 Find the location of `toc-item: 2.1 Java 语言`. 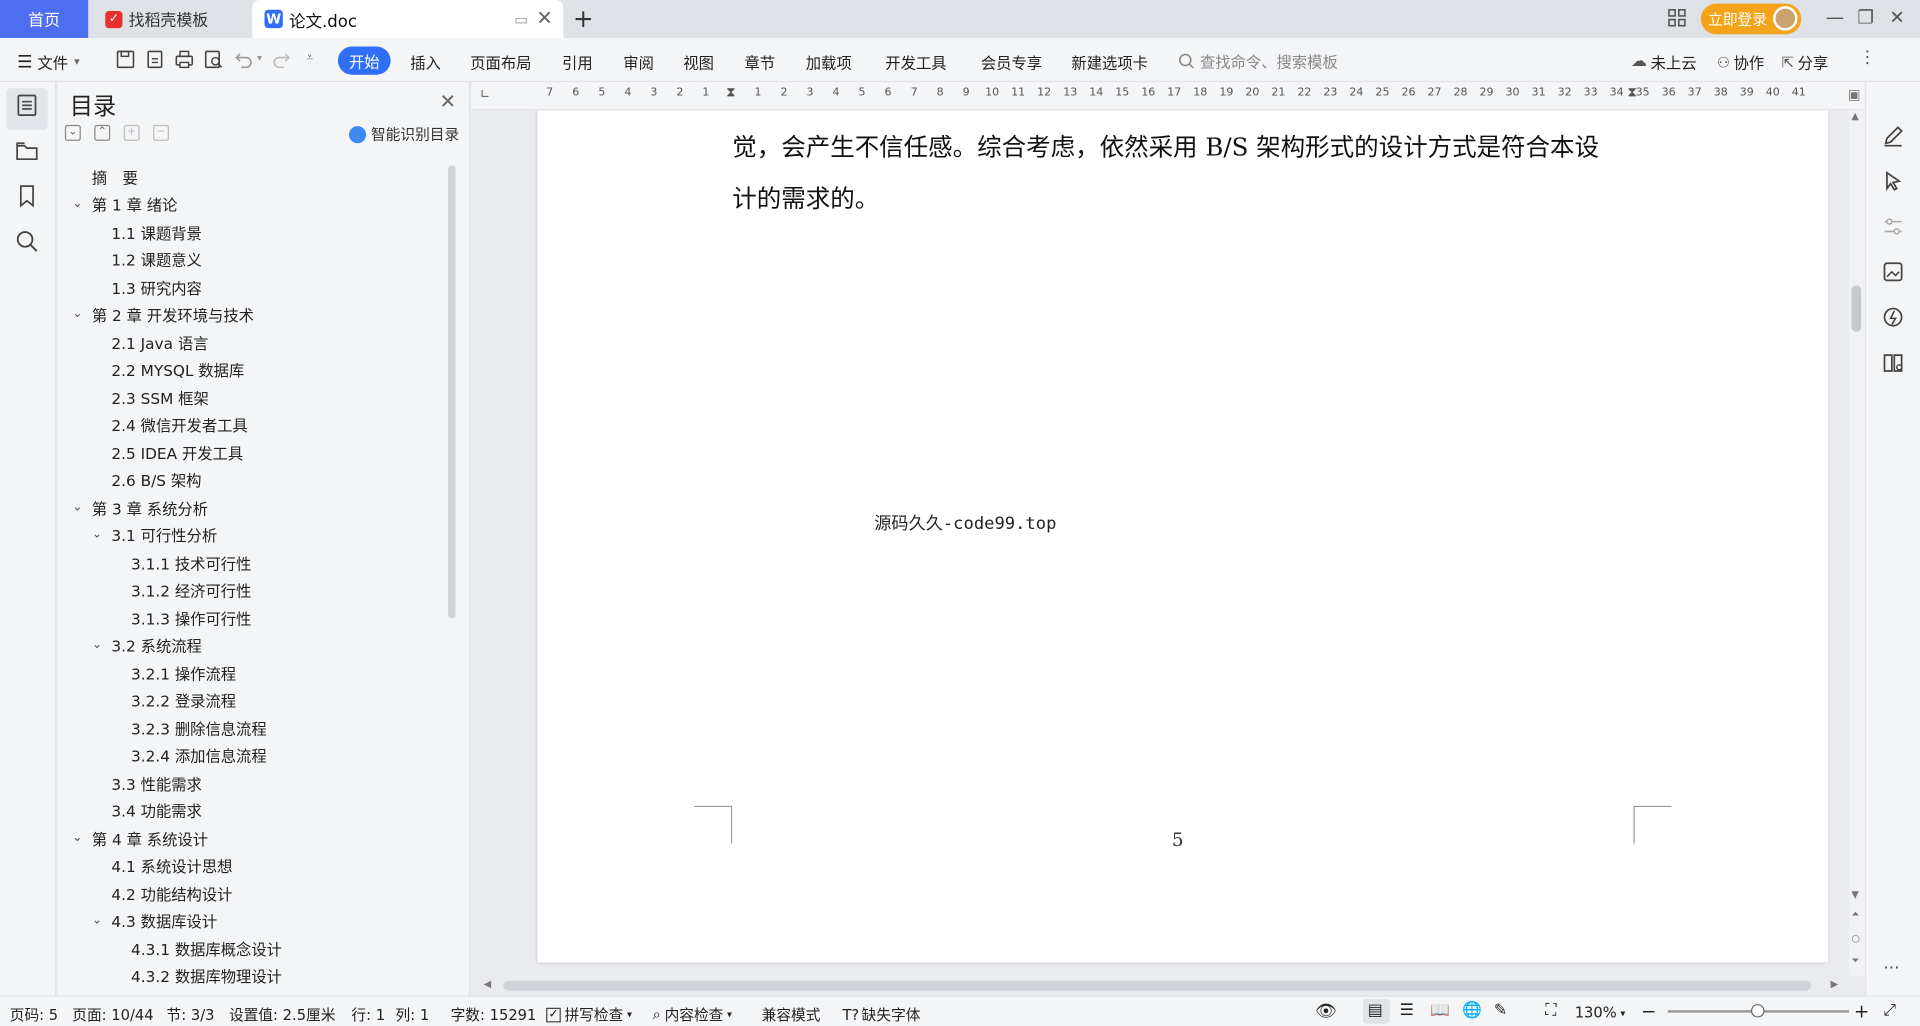

toc-item: 2.1 Java 语言 is located at coordinates (159, 341).